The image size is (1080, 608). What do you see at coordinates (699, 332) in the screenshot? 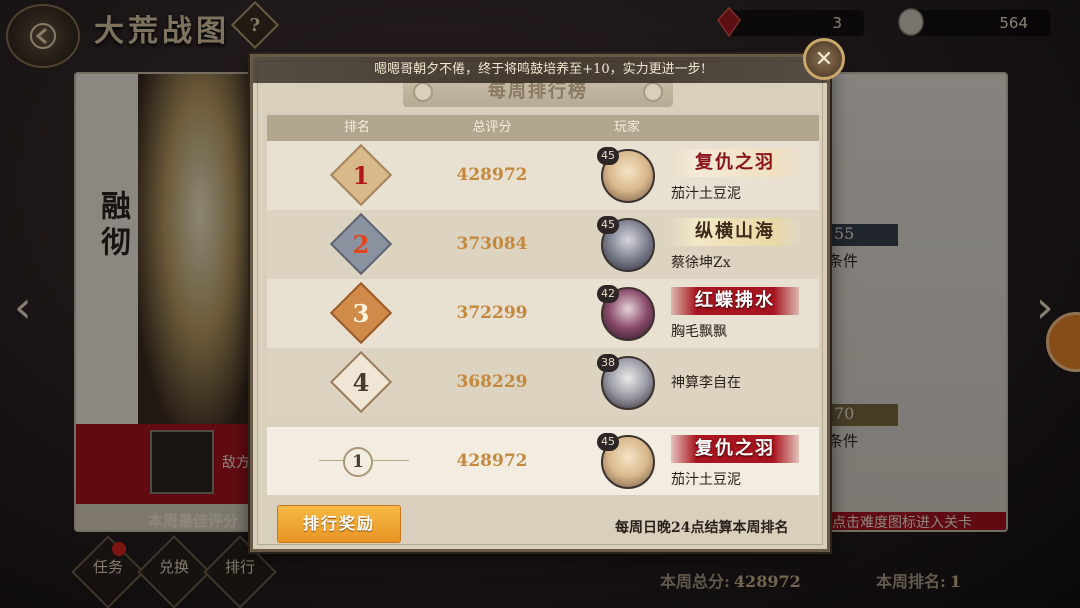
I see `player-name: 胸毛飘飘` at bounding box center [699, 332].